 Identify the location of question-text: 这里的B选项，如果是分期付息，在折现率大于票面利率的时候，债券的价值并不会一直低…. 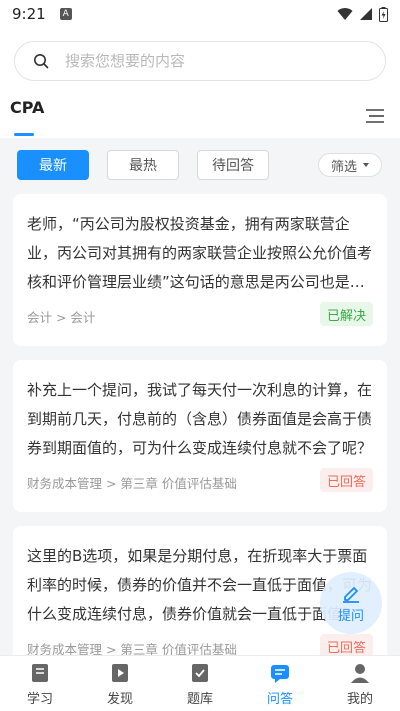
(200, 585).